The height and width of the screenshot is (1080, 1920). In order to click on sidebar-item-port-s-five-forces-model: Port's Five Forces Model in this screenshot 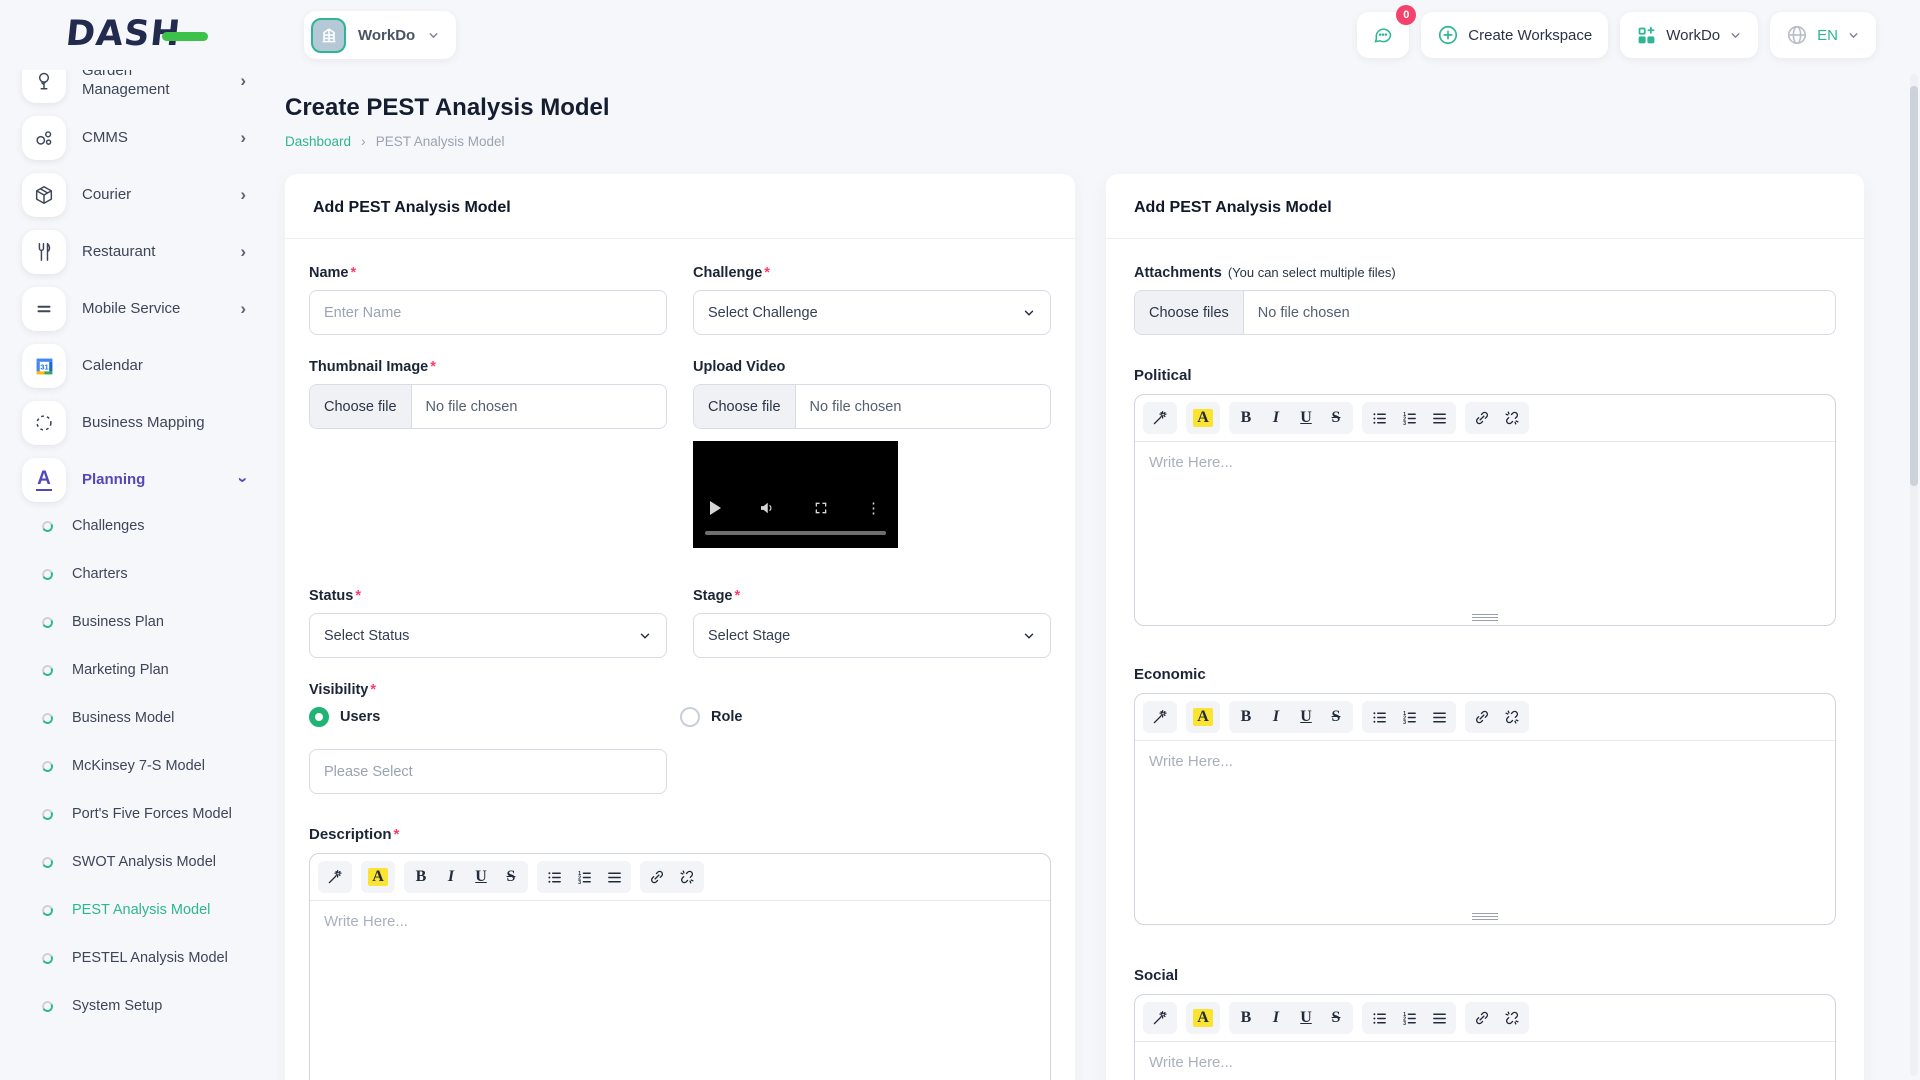, I will do `click(146, 814)`.